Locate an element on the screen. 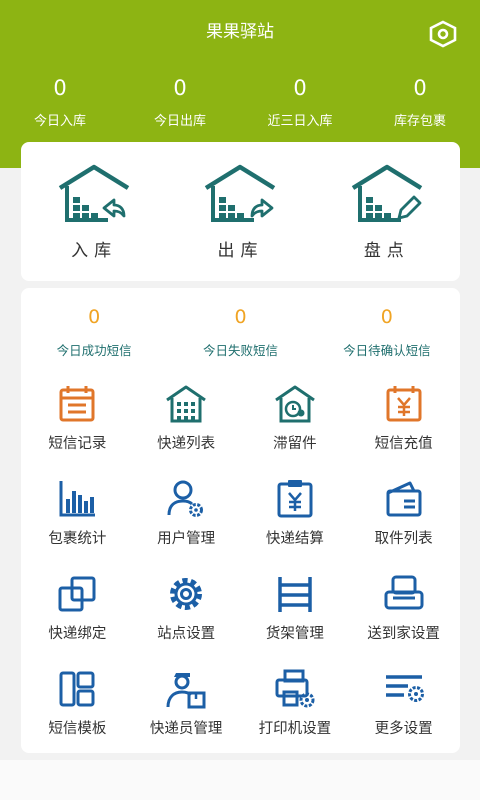  armchair-icon is located at coordinates (404, 592).